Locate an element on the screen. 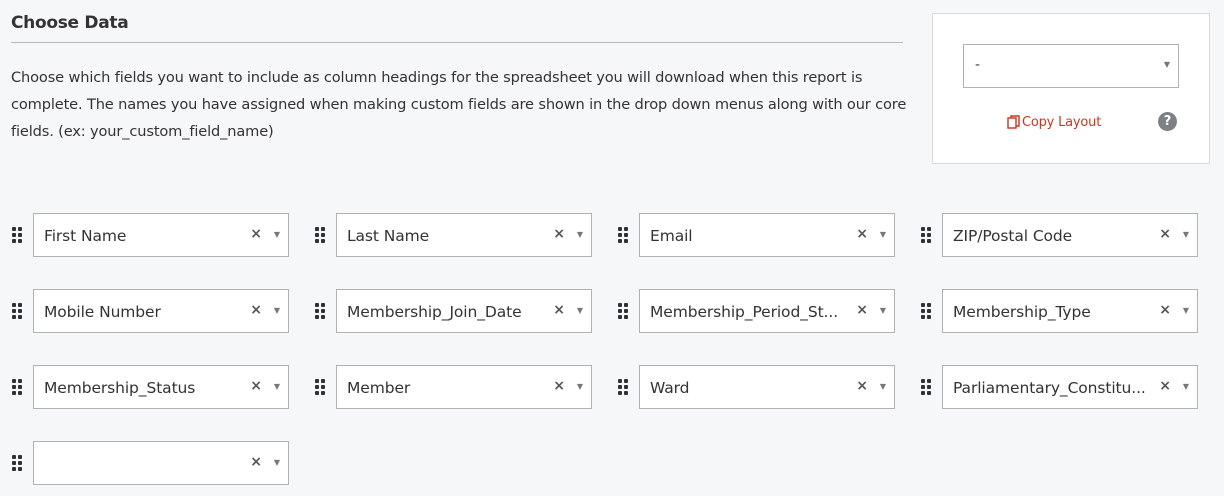 Image resolution: width=1224 pixels, height=496 pixels. field-select: Membership_Status × ▼ is located at coordinates (161, 387).